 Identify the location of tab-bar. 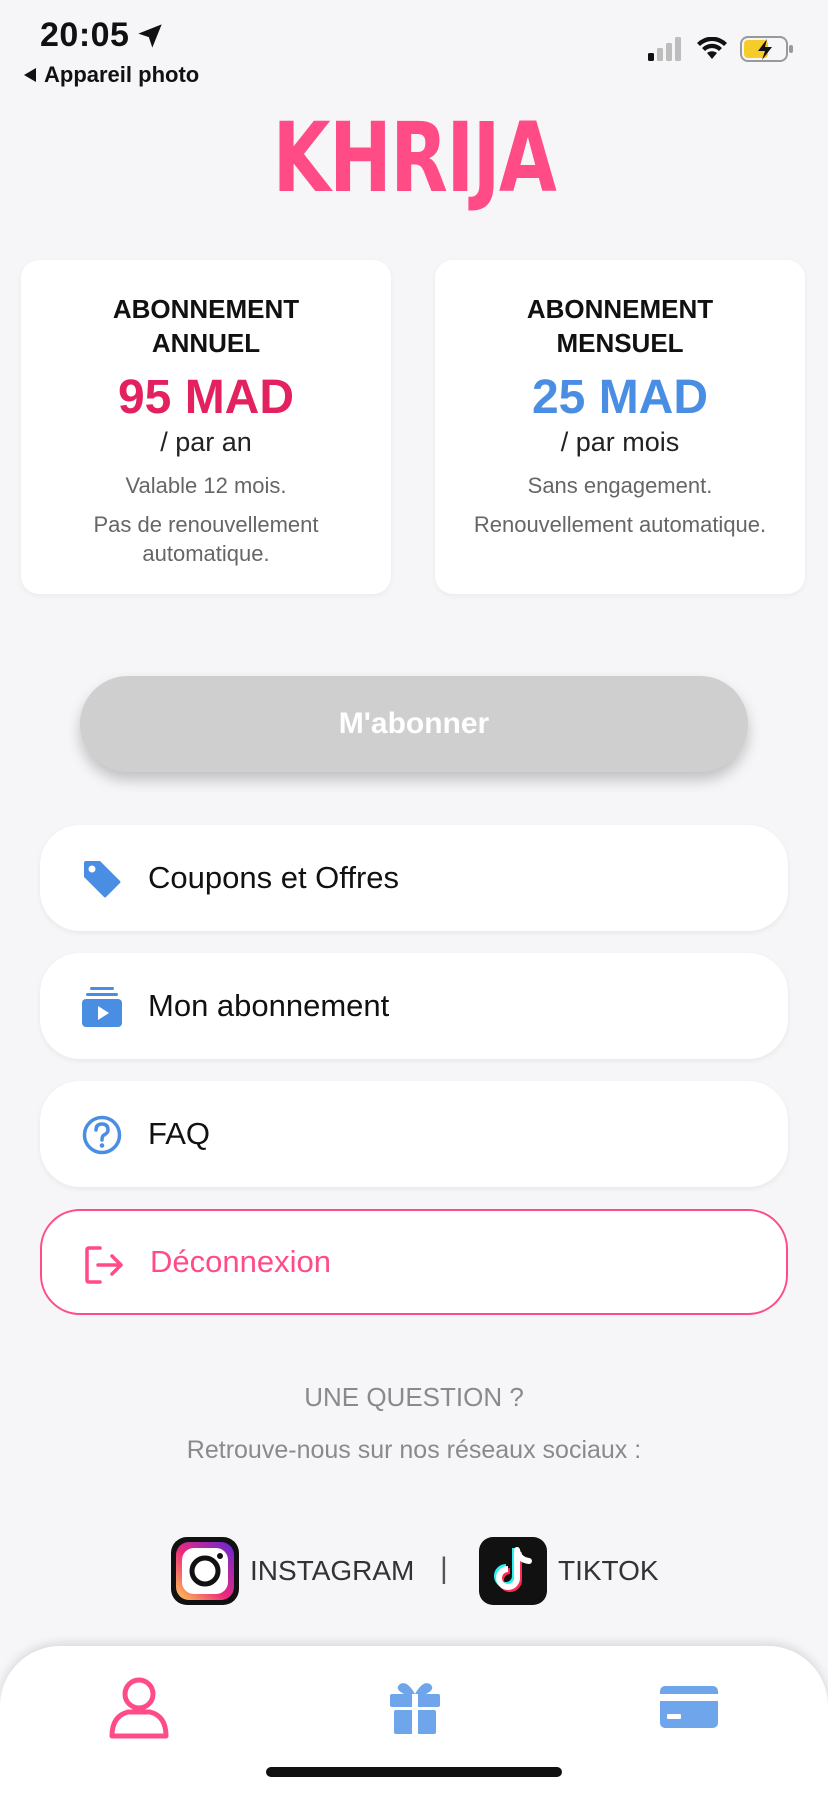
(414, 1731).